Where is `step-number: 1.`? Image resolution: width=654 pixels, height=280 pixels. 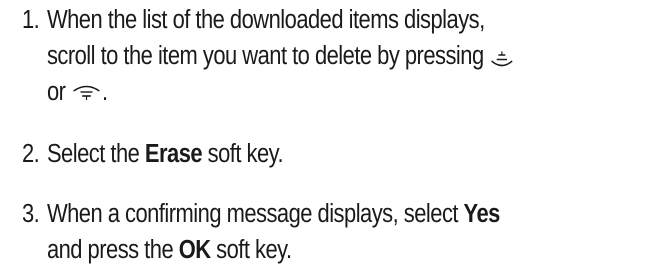 step-number: 1. is located at coordinates (31, 20).